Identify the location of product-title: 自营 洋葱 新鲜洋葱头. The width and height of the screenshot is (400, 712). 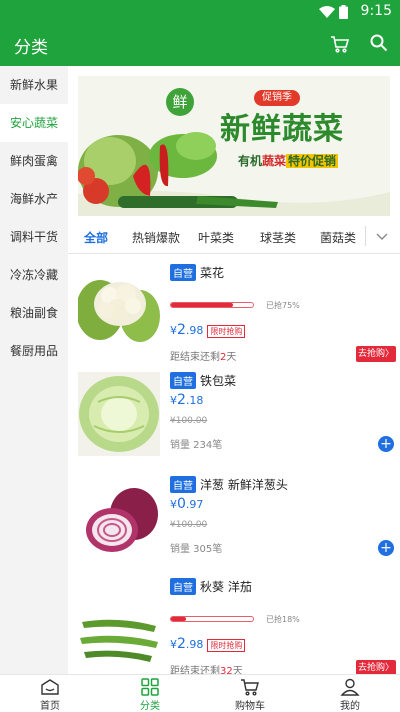
(229, 484).